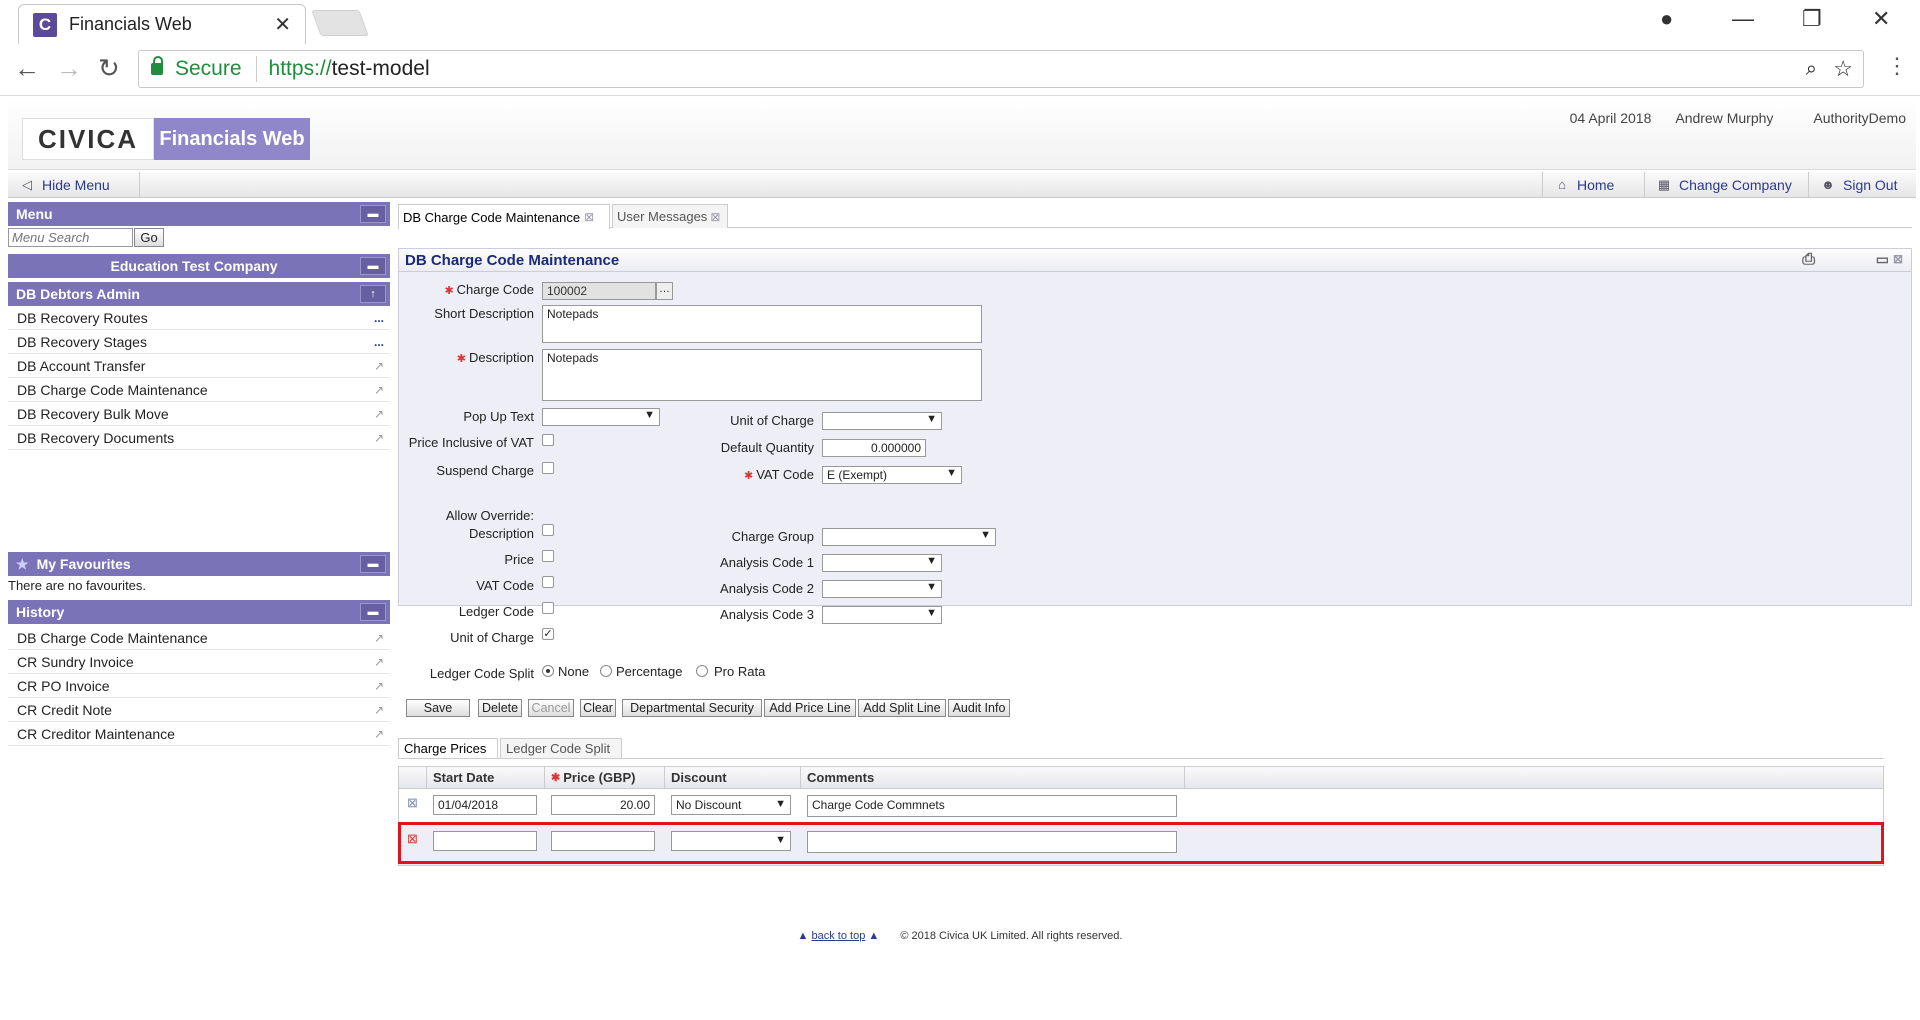 The image size is (1920, 1020). What do you see at coordinates (702, 671) in the screenshot?
I see `split-prorata-radio` at bounding box center [702, 671].